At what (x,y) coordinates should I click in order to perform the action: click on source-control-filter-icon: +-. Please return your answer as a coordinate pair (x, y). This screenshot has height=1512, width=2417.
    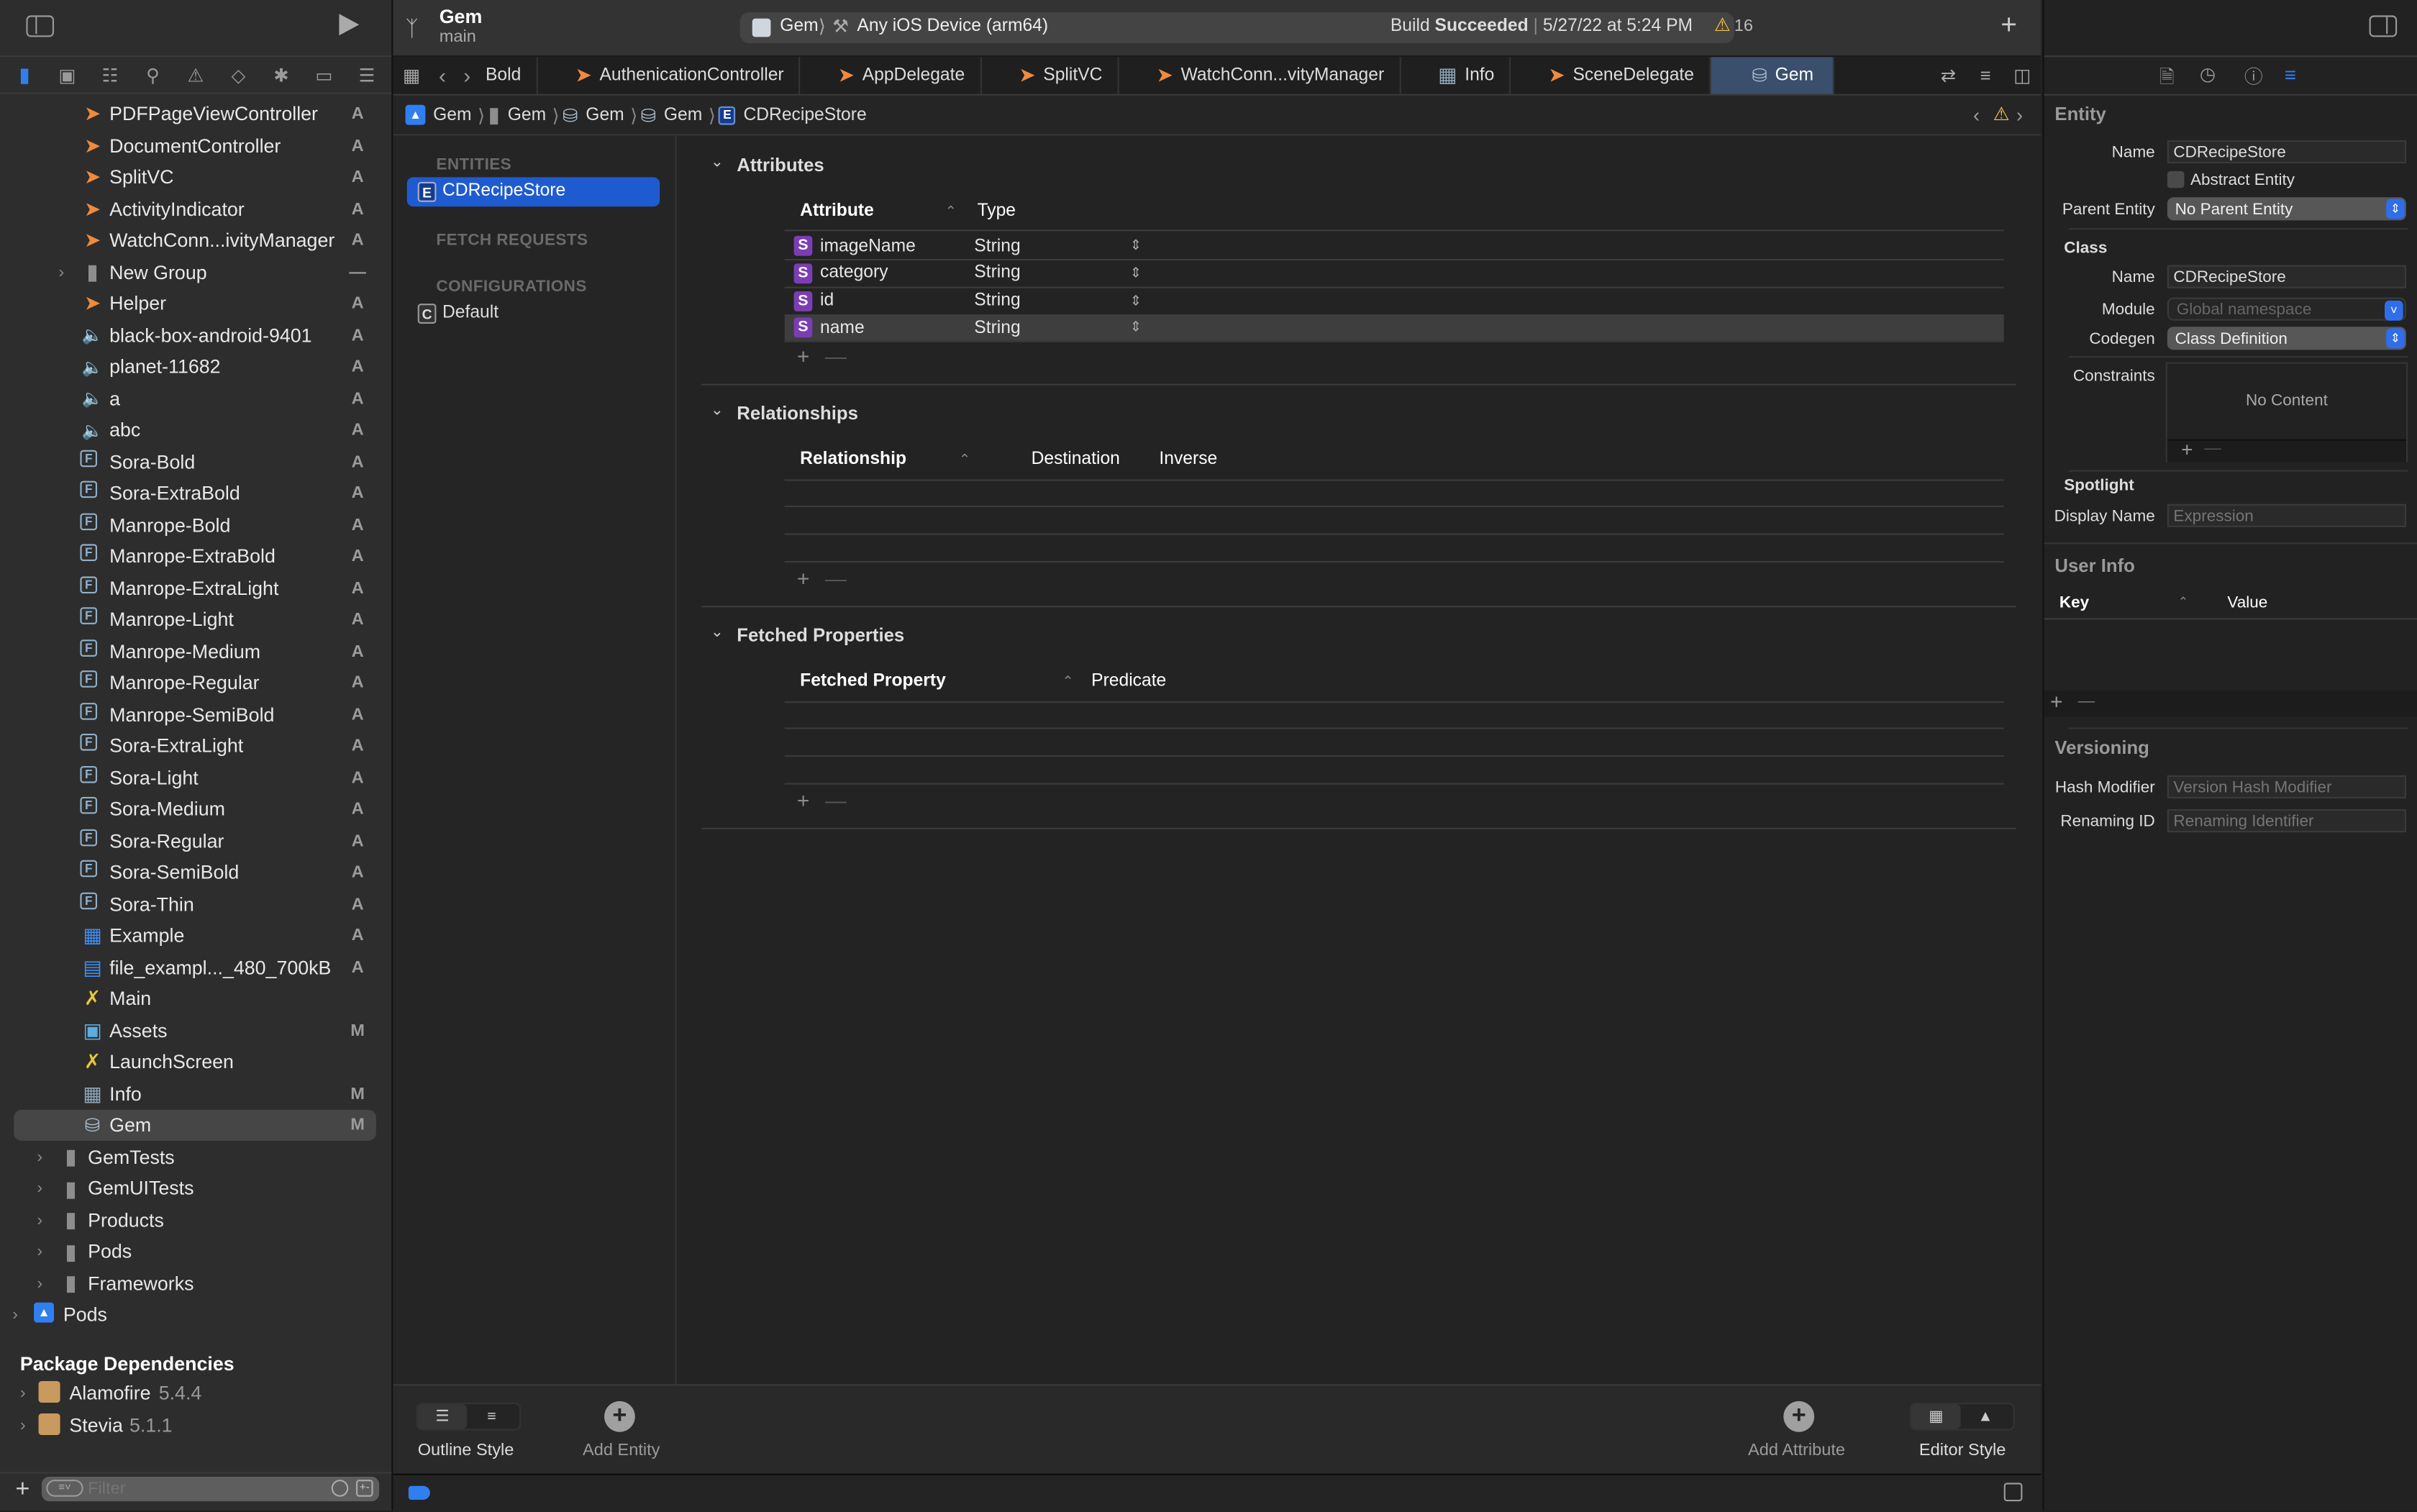
    Looking at the image, I should click on (364, 1489).